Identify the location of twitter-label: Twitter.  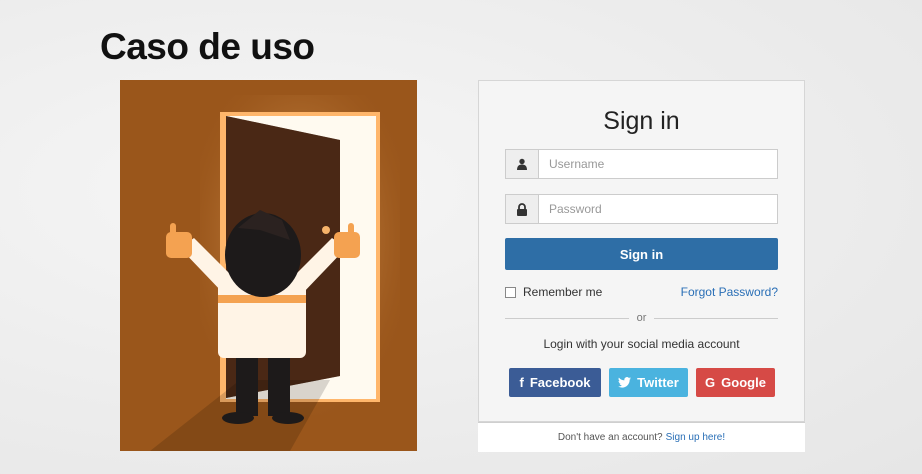
(658, 382).